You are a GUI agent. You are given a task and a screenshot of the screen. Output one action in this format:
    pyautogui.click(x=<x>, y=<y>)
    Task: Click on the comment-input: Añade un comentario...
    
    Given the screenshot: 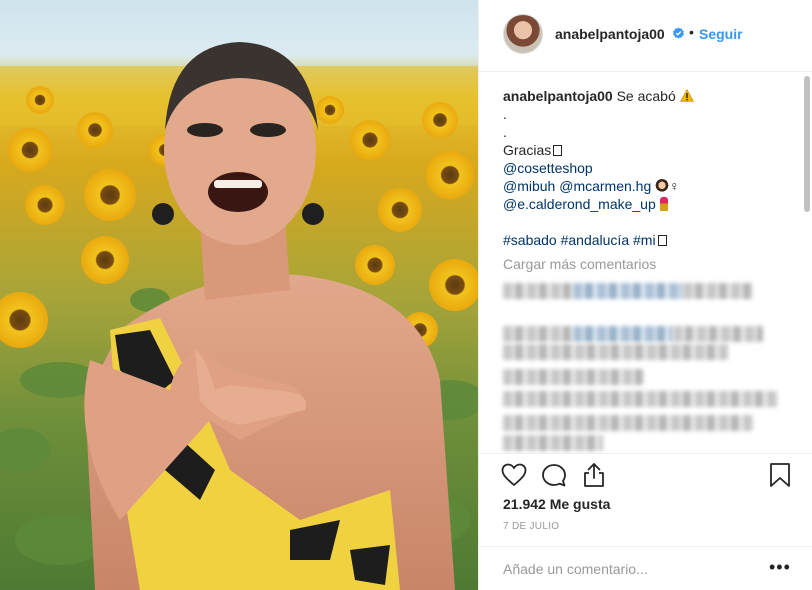 What is the action you would take?
    pyautogui.click(x=628, y=569)
    